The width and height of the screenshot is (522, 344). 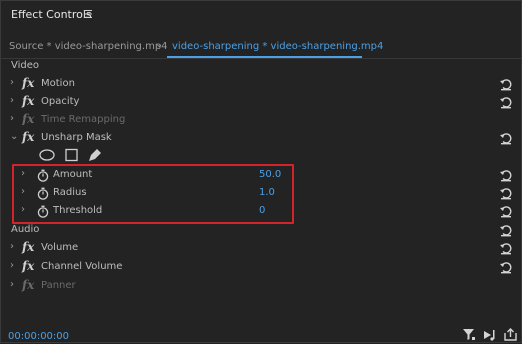 I want to click on effect-name: Time Remapping, so click(x=83, y=119).